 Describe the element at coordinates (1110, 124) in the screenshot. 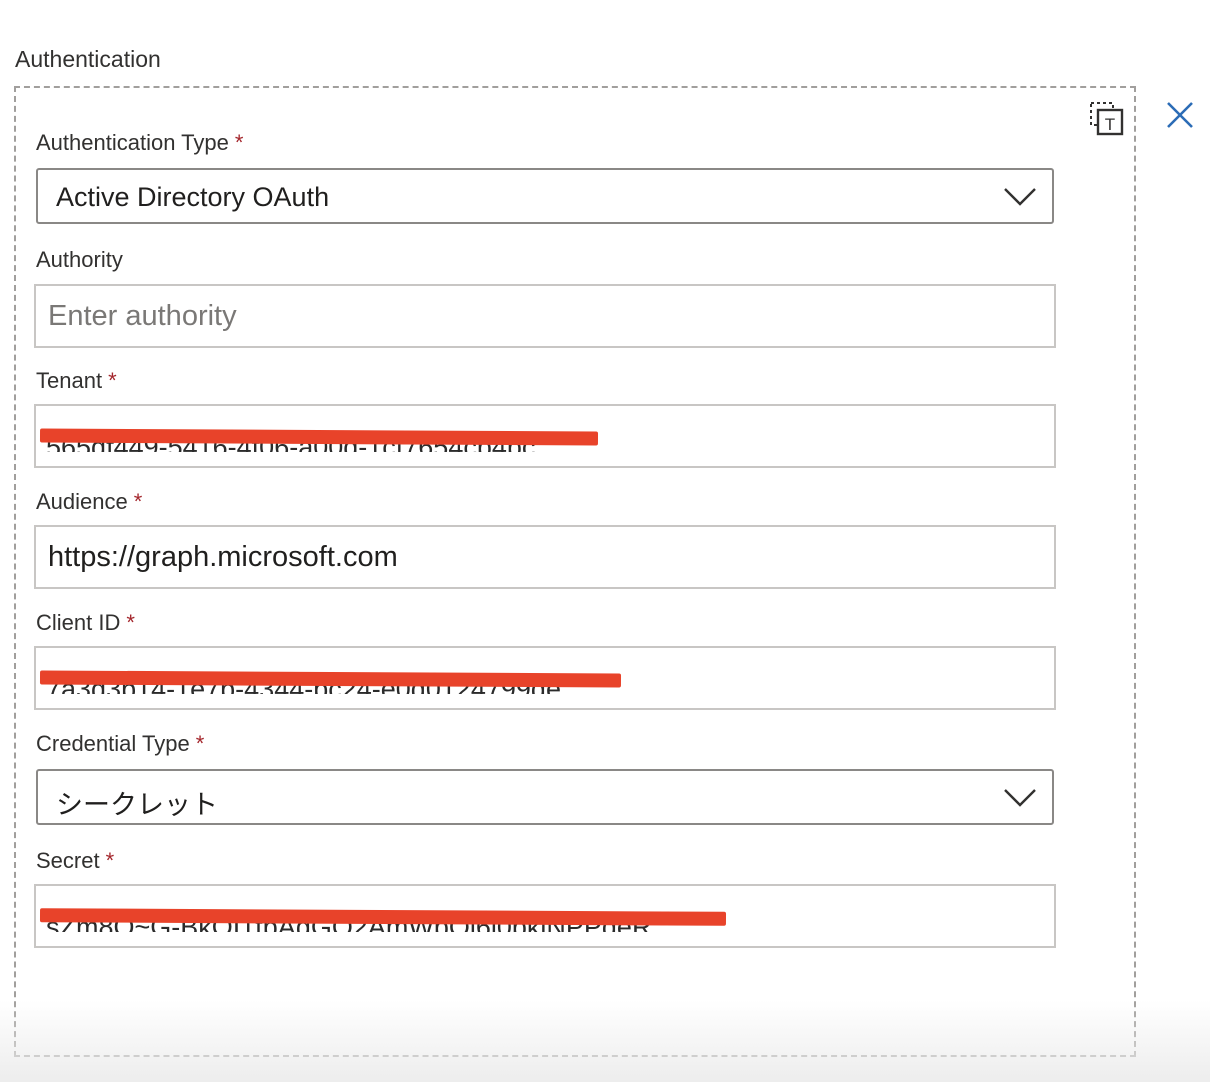

I see `svg-text: T` at that location.